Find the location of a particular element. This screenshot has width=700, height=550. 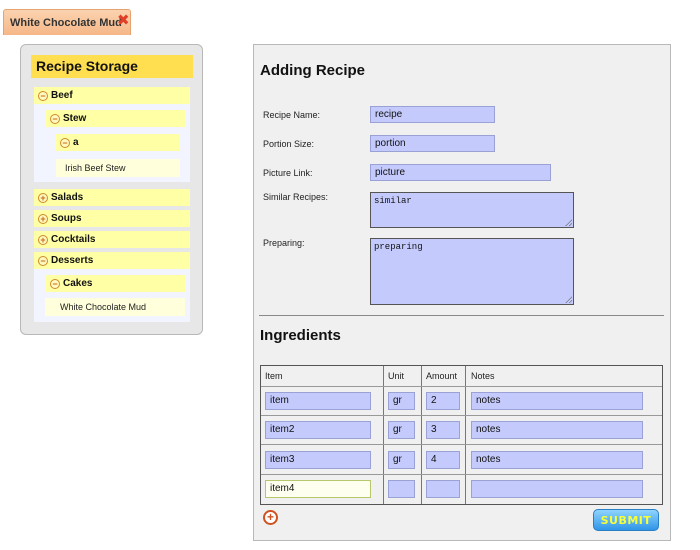

tree-node-label: Soups is located at coordinates (66, 218).